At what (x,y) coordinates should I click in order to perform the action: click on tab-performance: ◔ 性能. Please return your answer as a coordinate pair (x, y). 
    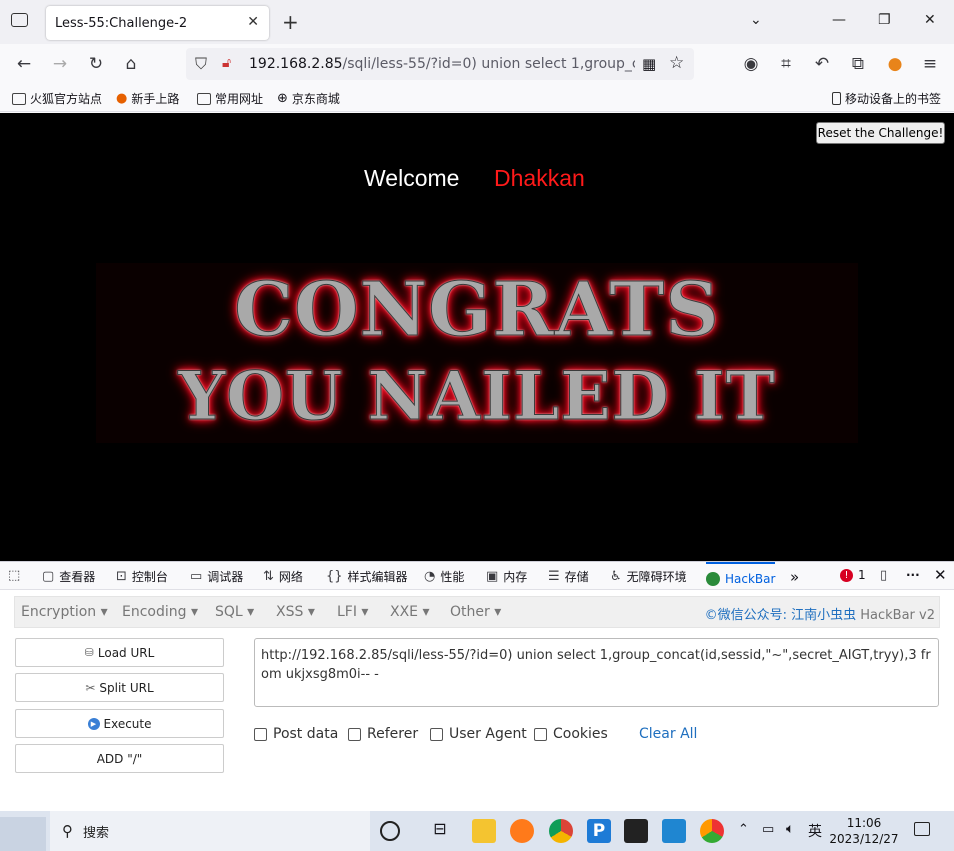
    Looking at the image, I should click on (444, 576).